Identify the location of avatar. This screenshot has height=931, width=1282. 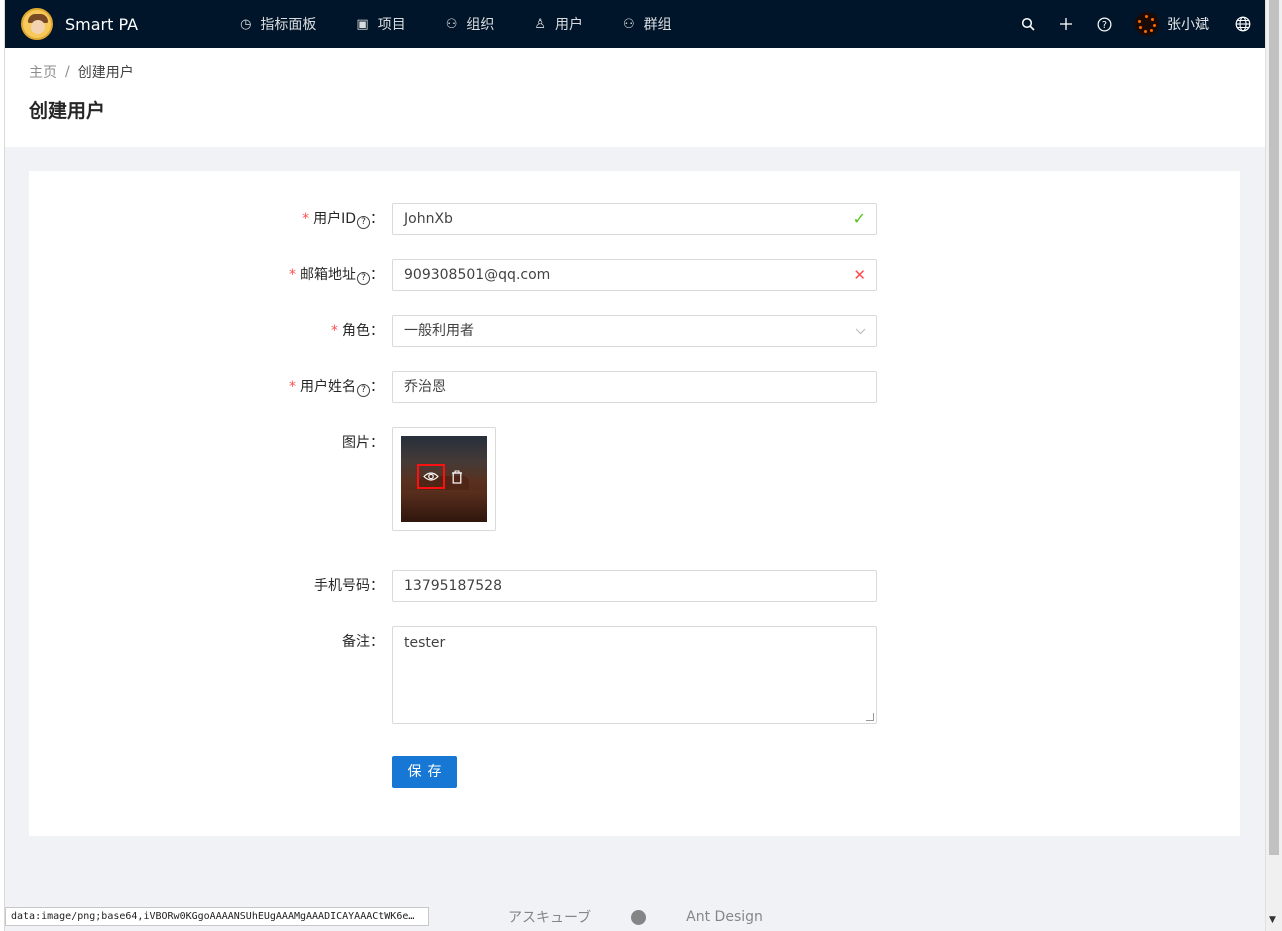
(1147, 24).